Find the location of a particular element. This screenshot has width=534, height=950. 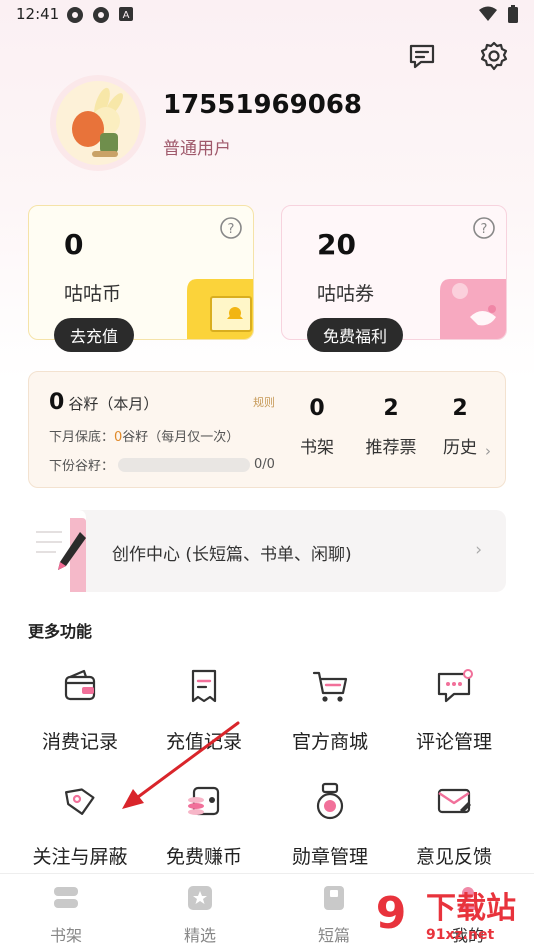

message-button is located at coordinates (422, 56).